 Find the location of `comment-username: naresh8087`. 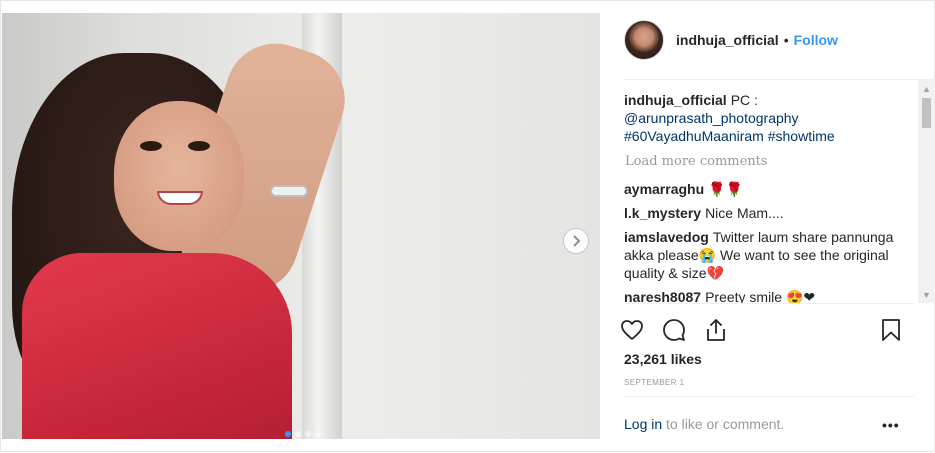

comment-username: naresh8087 is located at coordinates (662, 296).